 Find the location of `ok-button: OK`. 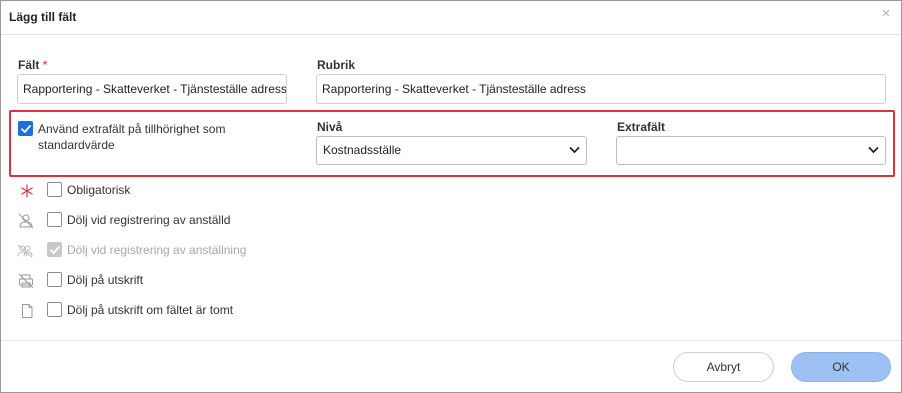

ok-button: OK is located at coordinates (841, 367).